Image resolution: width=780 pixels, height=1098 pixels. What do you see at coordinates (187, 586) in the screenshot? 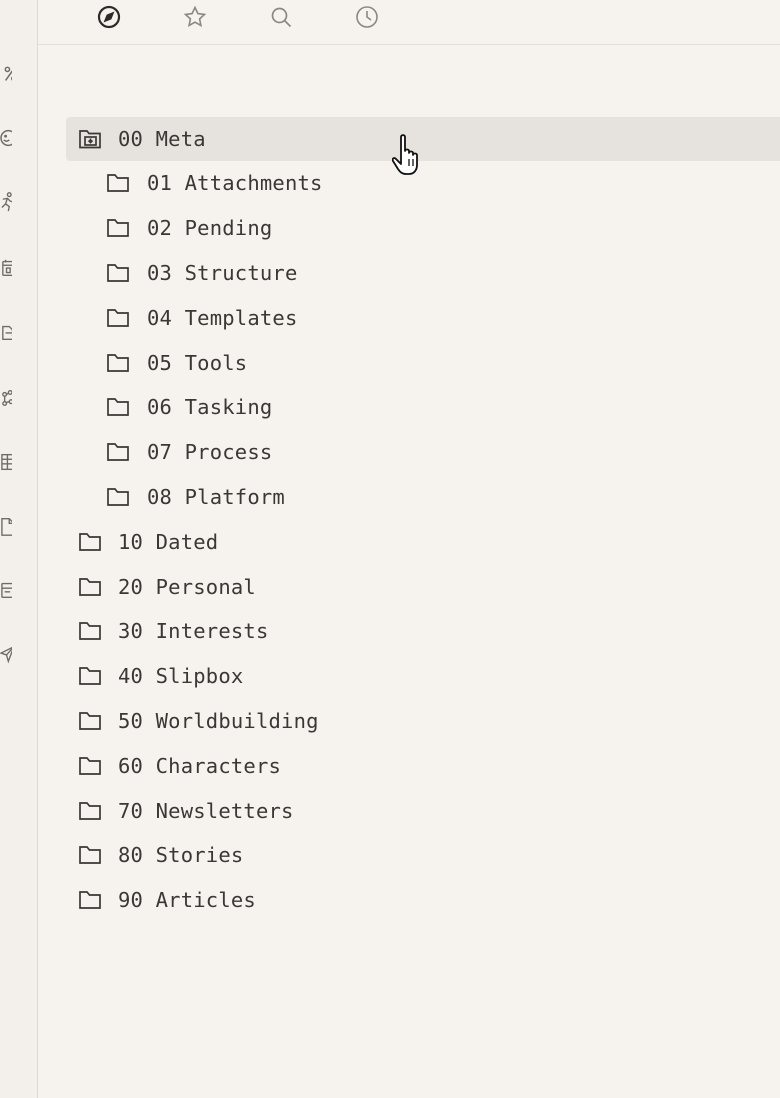
I see `tree-folder-label: 20 Personal` at bounding box center [187, 586].